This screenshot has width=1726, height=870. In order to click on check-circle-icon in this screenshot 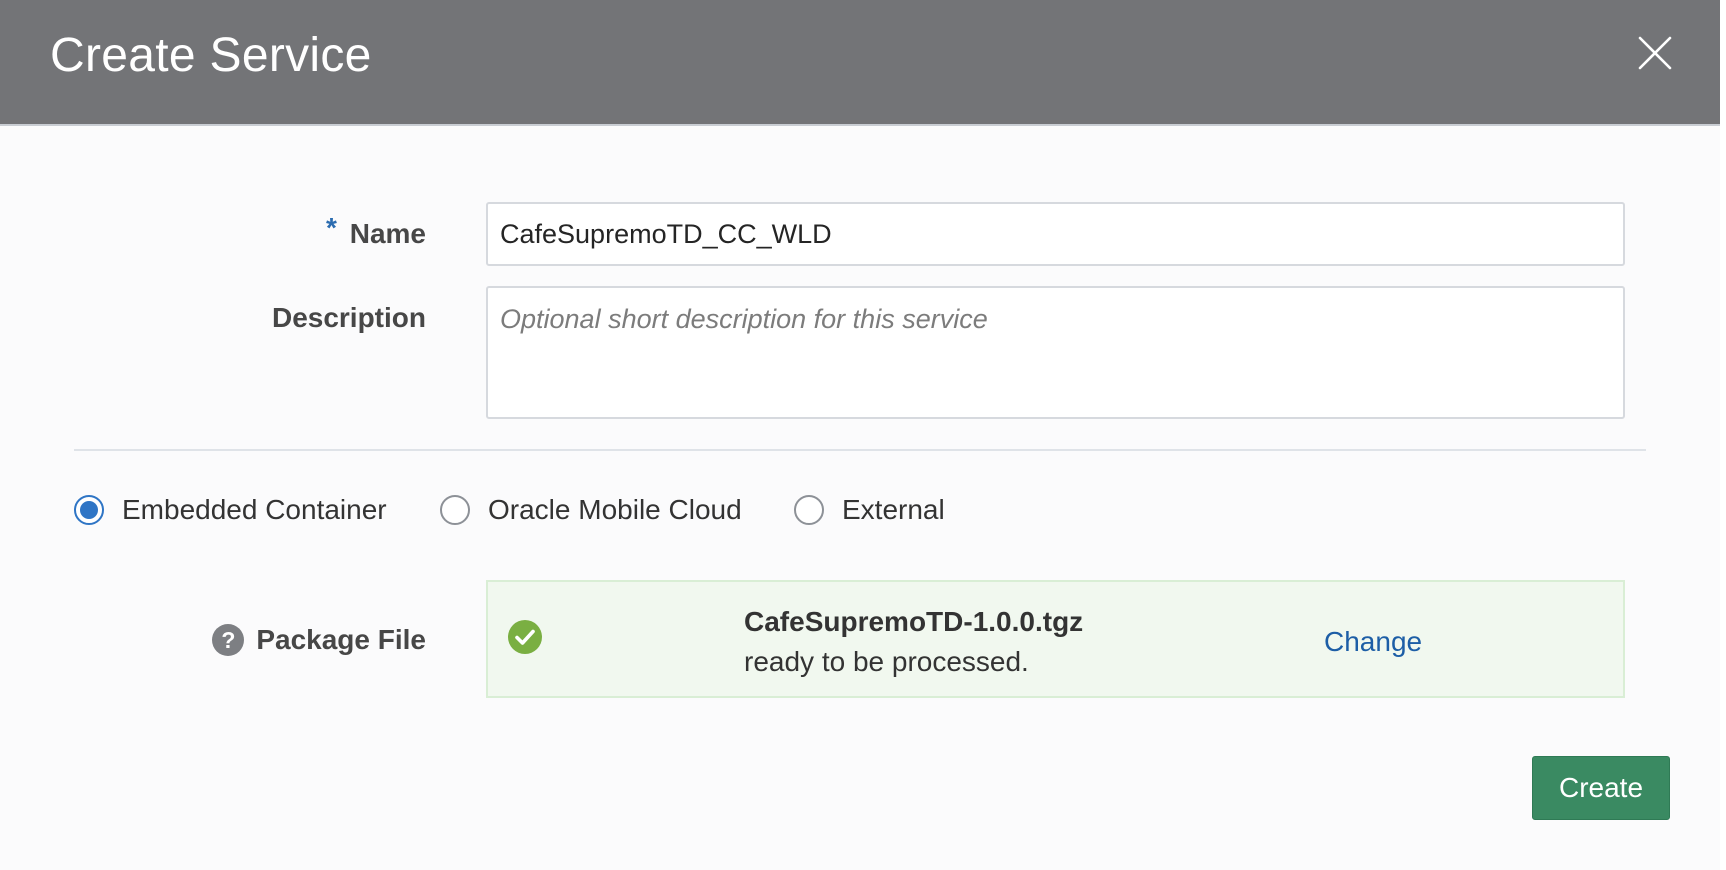, I will do `click(525, 637)`.